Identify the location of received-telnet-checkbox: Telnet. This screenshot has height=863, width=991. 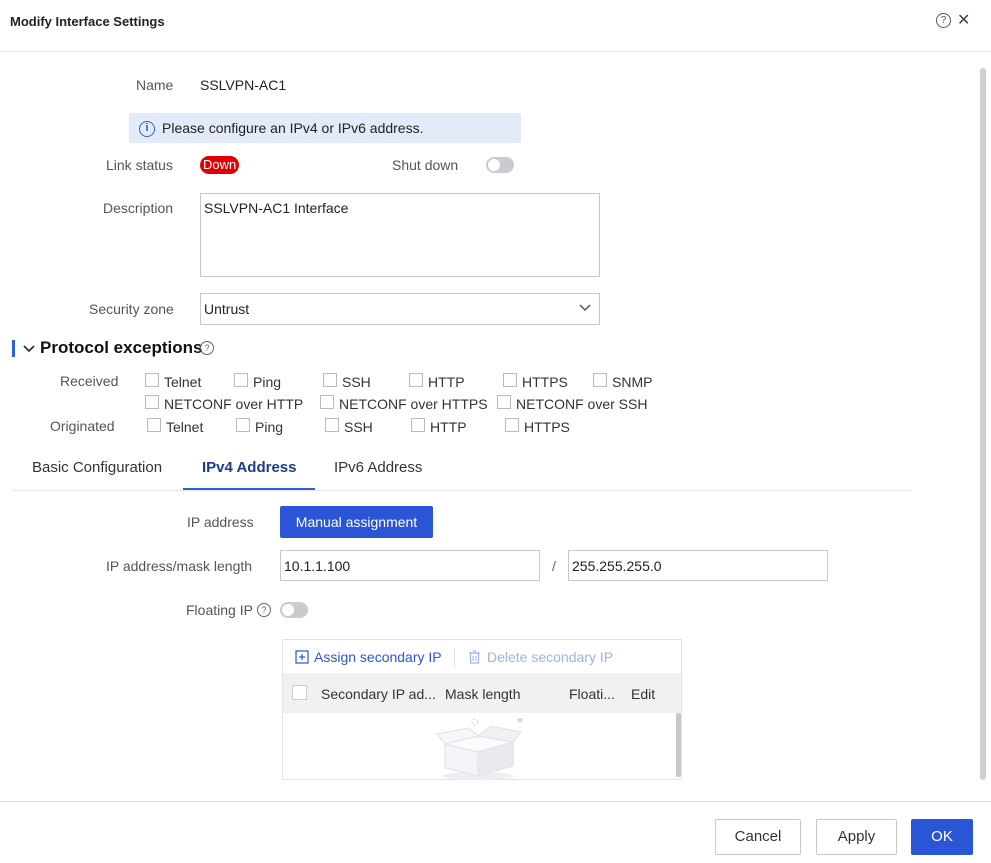
(173, 381).